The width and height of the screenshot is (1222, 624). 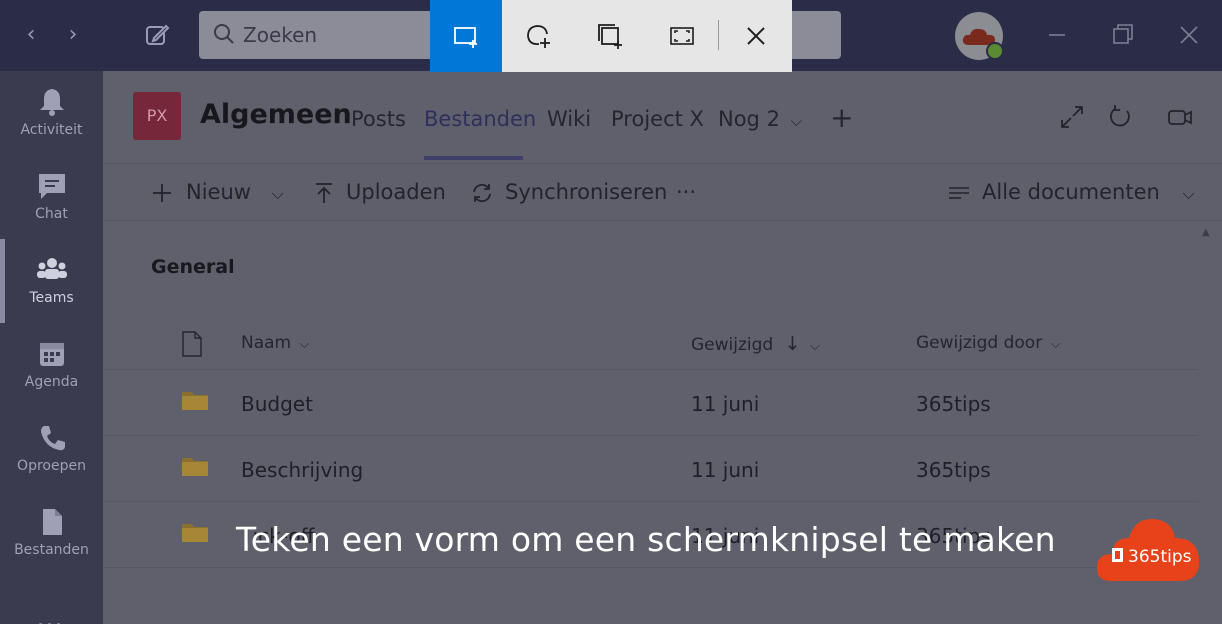 I want to click on rail-label: Bestanden, so click(x=51, y=550).